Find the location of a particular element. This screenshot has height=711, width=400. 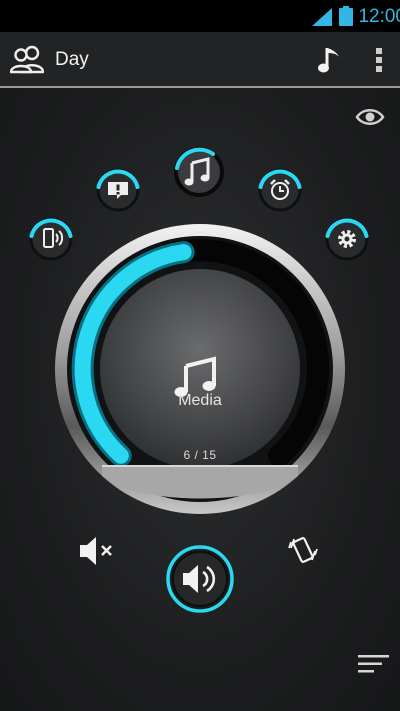

vibrate-icon is located at coordinates (303, 550).